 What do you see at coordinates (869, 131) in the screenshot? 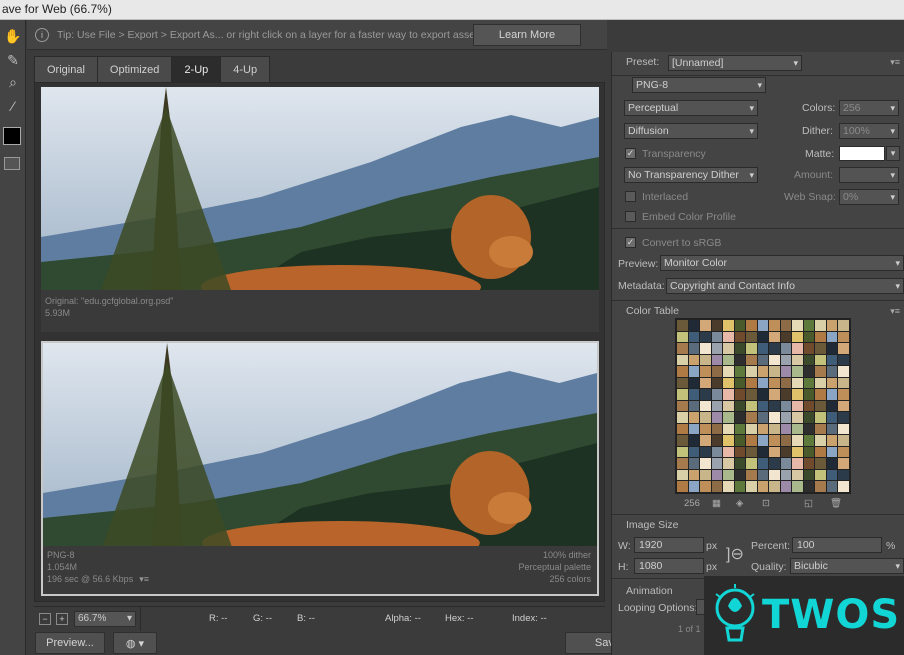
I see `dither-amount-select: 100% ▾` at bounding box center [869, 131].